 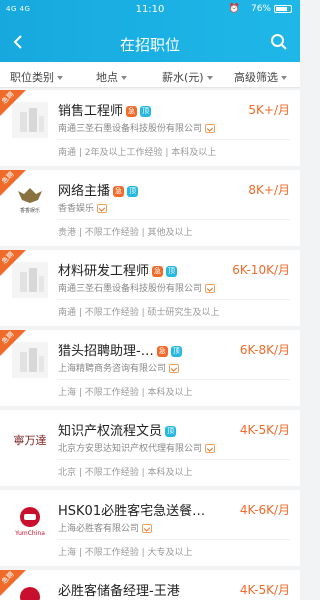 What do you see at coordinates (125, 553) in the screenshot?
I see `job-requirements: 上海 | 不限工作经验 | 大专及以上` at bounding box center [125, 553].